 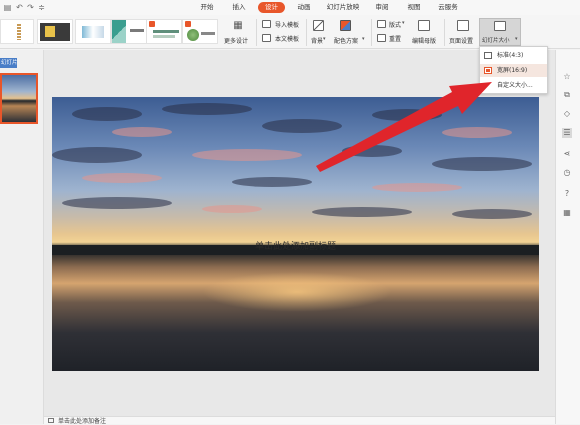 I want to click on tab-animation: 动画, so click(x=304, y=7).